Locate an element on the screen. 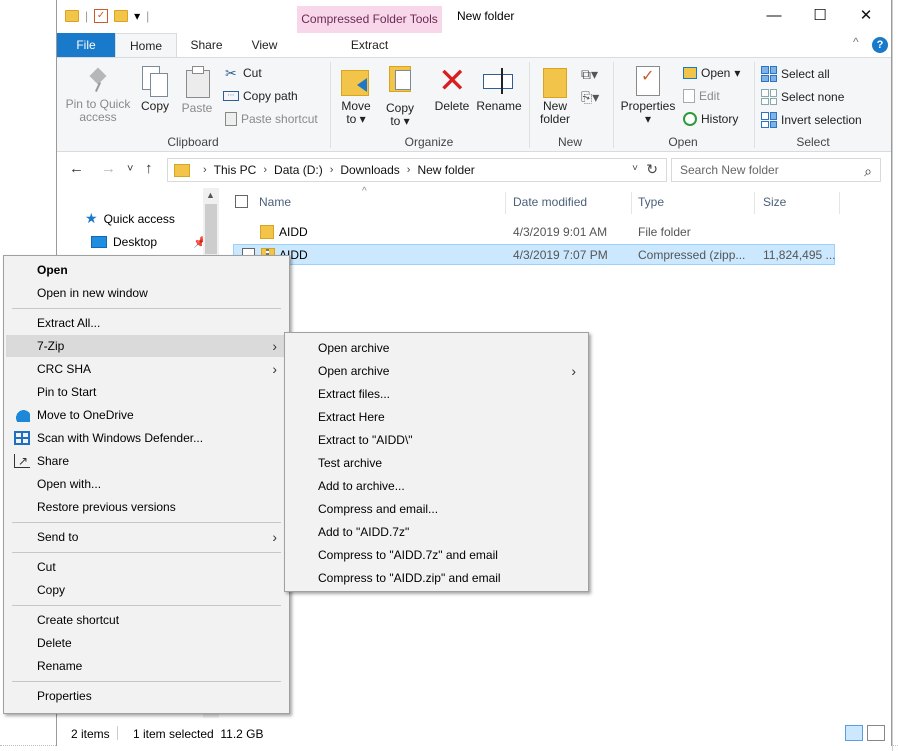 The height and width of the screenshot is (751, 898). submenu-item-extract-to: Extract to "AIDD\" is located at coordinates (436, 440).